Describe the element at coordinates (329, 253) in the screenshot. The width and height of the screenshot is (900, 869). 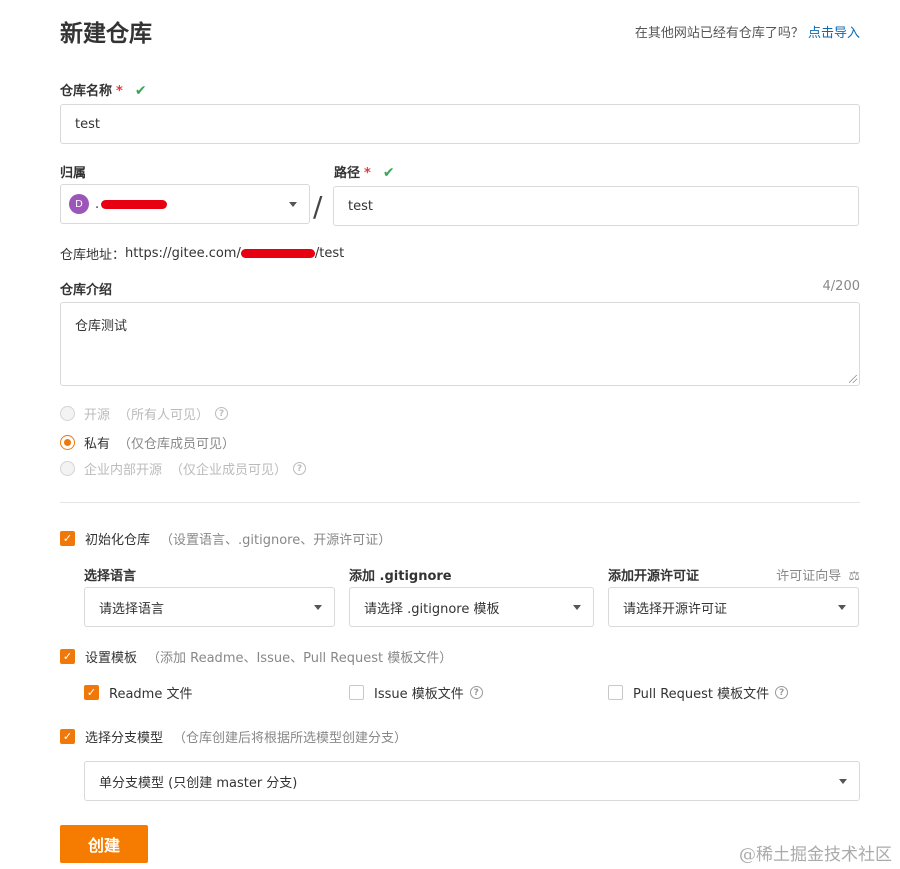
I see `address-url-suffix: /test` at that location.